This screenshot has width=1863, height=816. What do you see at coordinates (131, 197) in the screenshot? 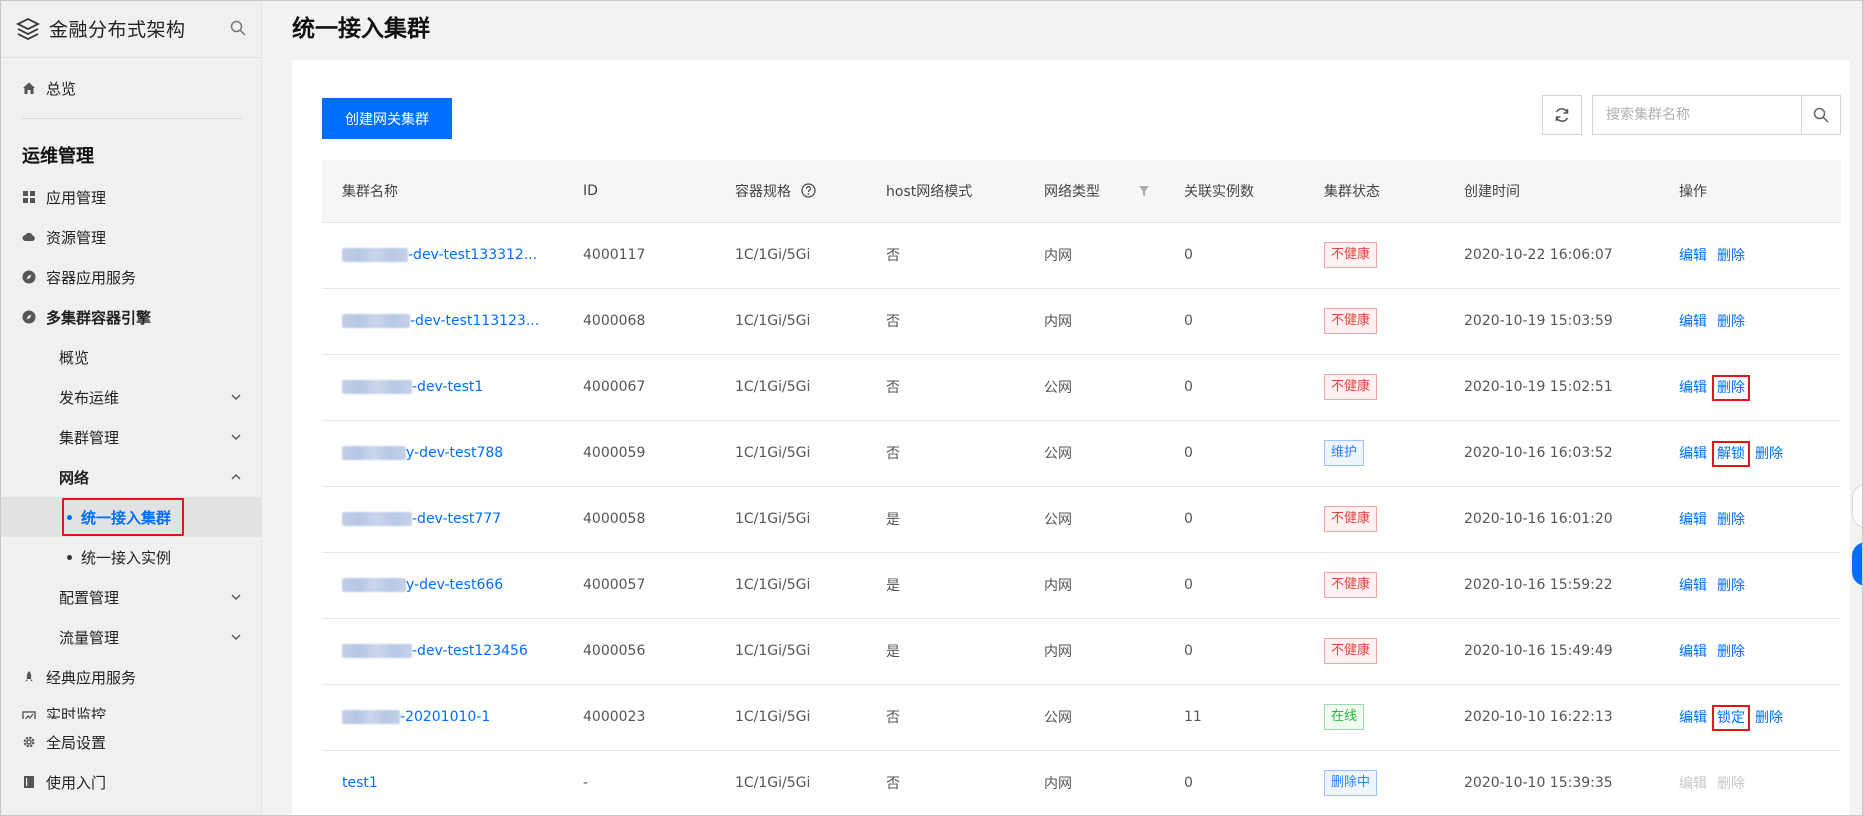
I see `sidebar-item-app-mgmt: 应用管理` at bounding box center [131, 197].